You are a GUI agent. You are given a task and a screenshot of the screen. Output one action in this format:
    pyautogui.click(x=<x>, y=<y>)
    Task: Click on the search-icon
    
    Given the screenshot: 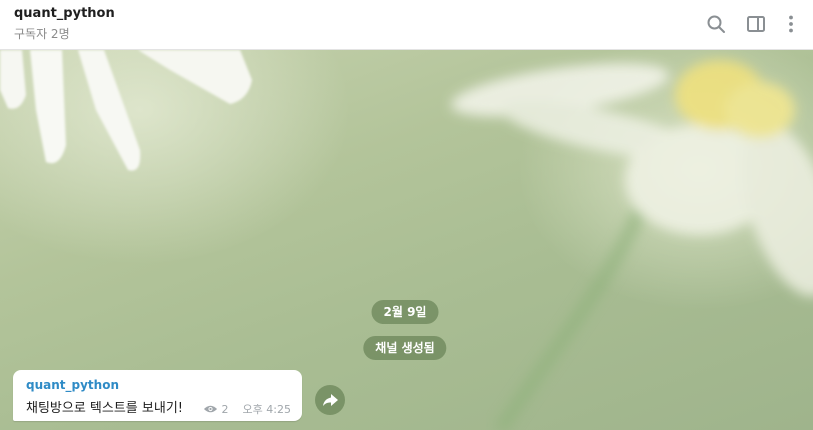 What is the action you would take?
    pyautogui.click(x=716, y=24)
    